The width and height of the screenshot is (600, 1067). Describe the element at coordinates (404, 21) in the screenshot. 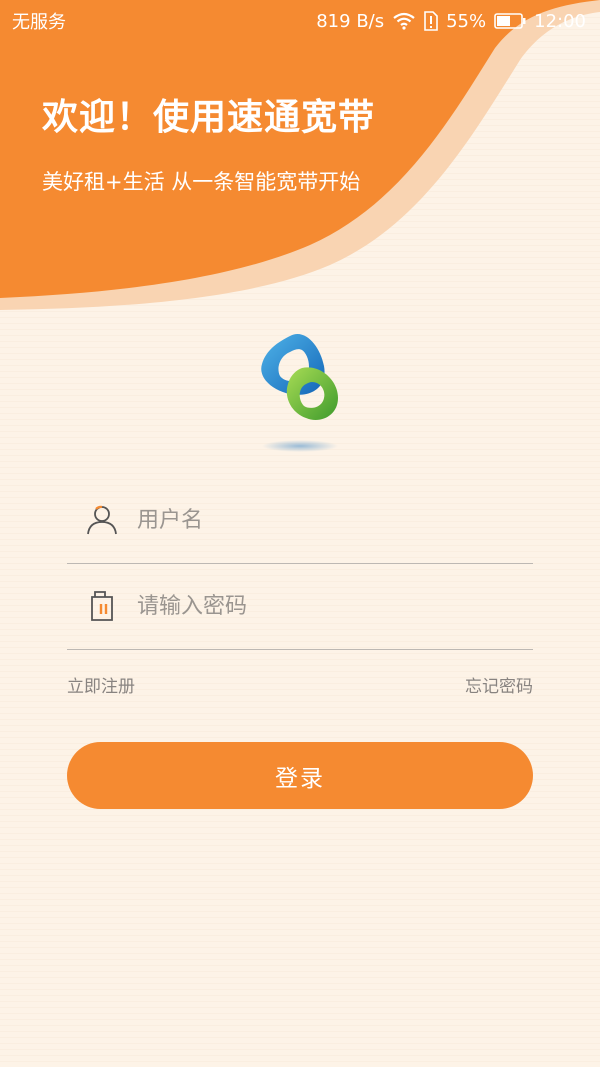

I see `wifi-icon` at that location.